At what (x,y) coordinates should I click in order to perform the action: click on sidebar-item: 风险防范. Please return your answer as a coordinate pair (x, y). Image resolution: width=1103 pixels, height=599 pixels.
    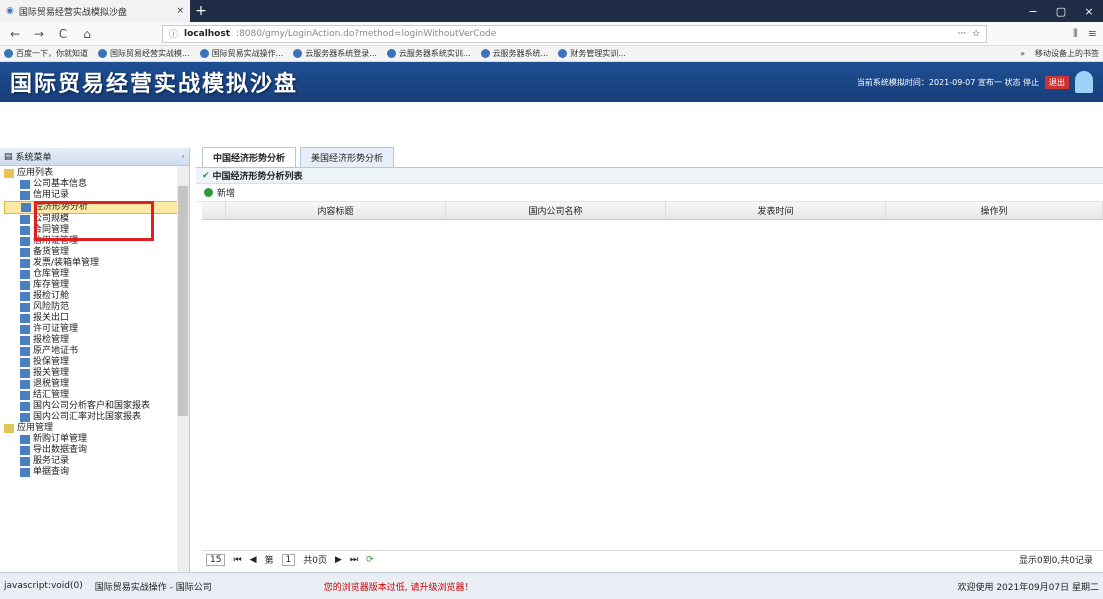
    Looking at the image, I should click on (94, 307).